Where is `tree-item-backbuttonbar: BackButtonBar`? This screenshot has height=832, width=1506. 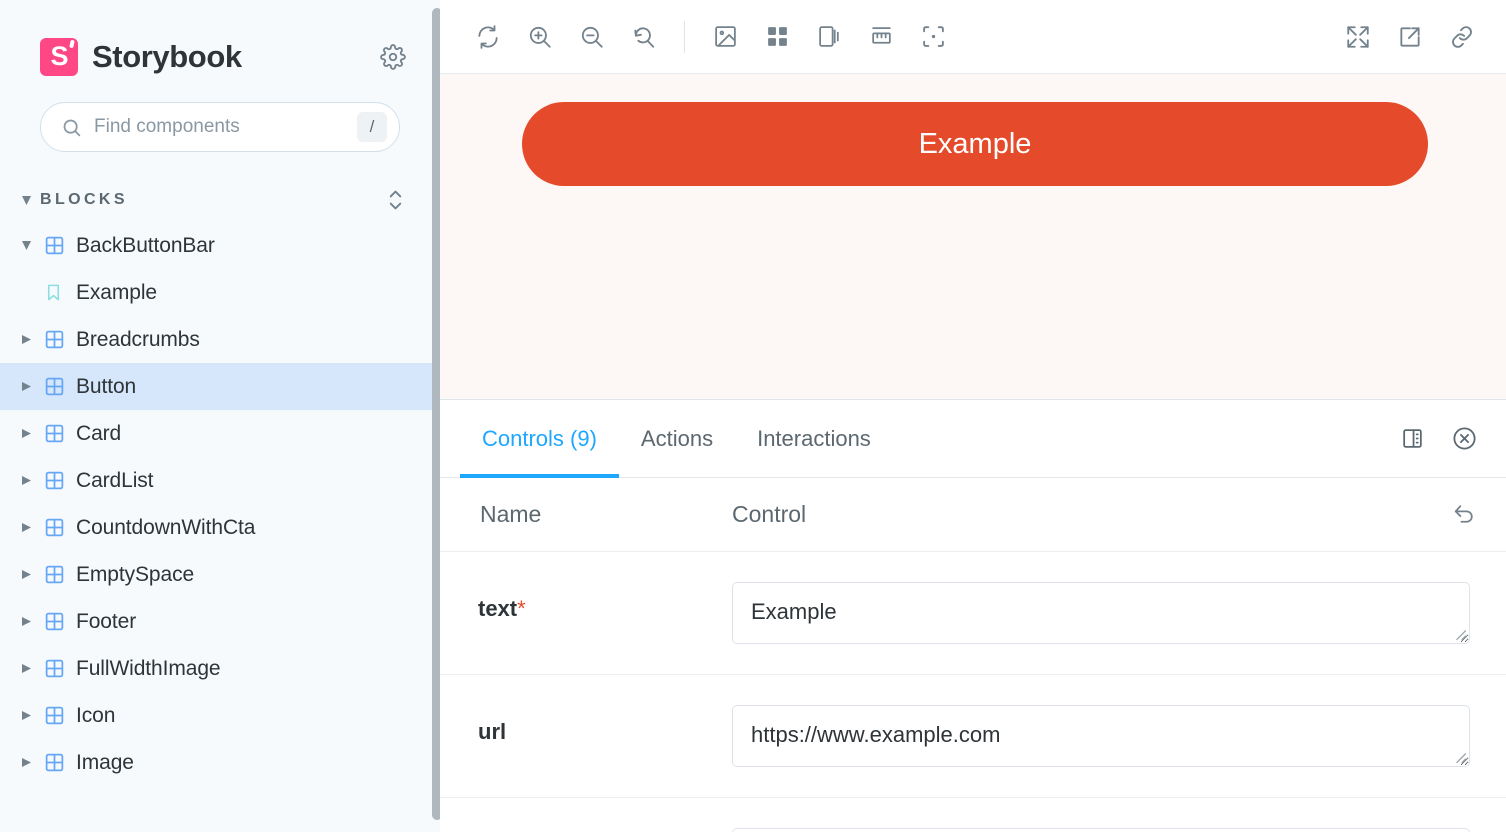
tree-item-backbuttonbar: BackButtonBar is located at coordinates (220, 245).